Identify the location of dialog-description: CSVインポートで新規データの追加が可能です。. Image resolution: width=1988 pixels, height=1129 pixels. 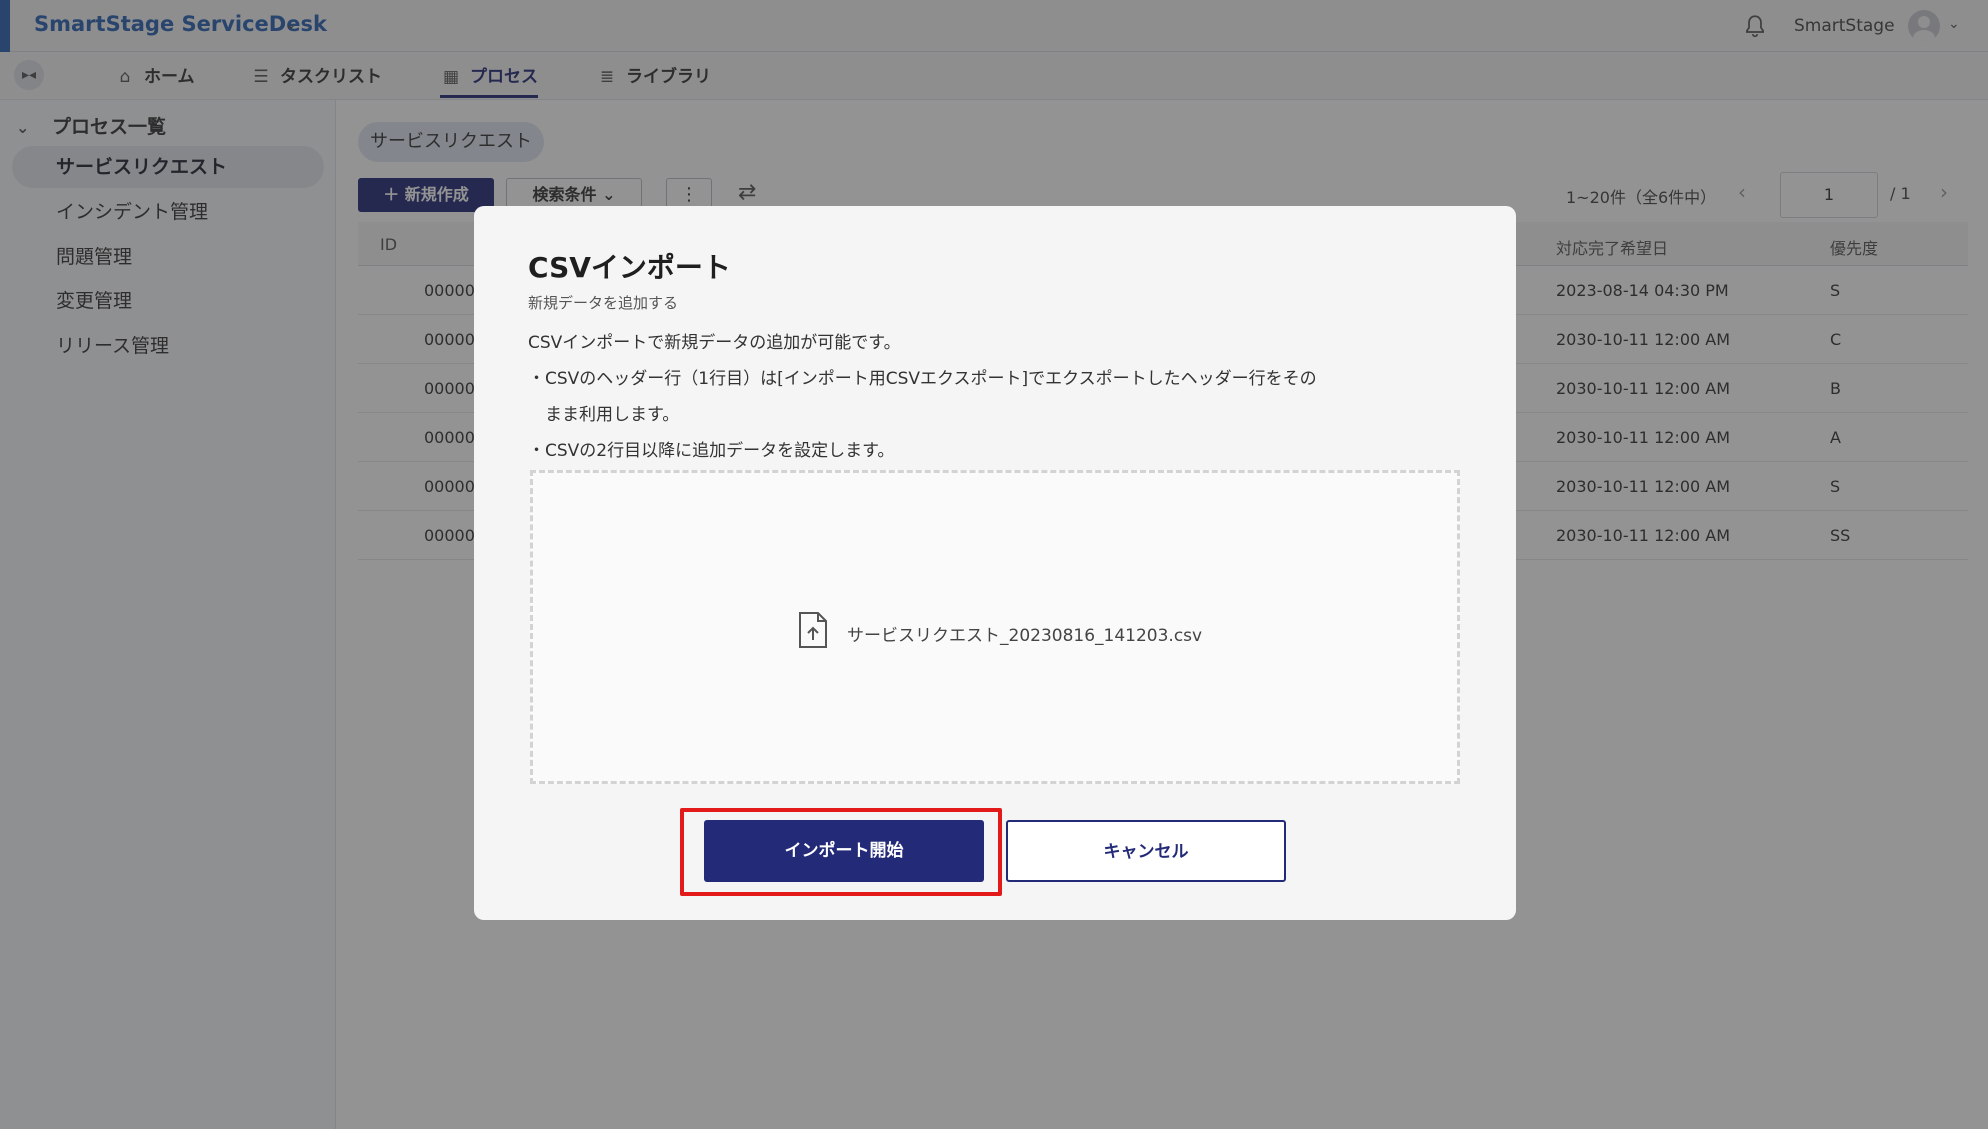
(714, 343).